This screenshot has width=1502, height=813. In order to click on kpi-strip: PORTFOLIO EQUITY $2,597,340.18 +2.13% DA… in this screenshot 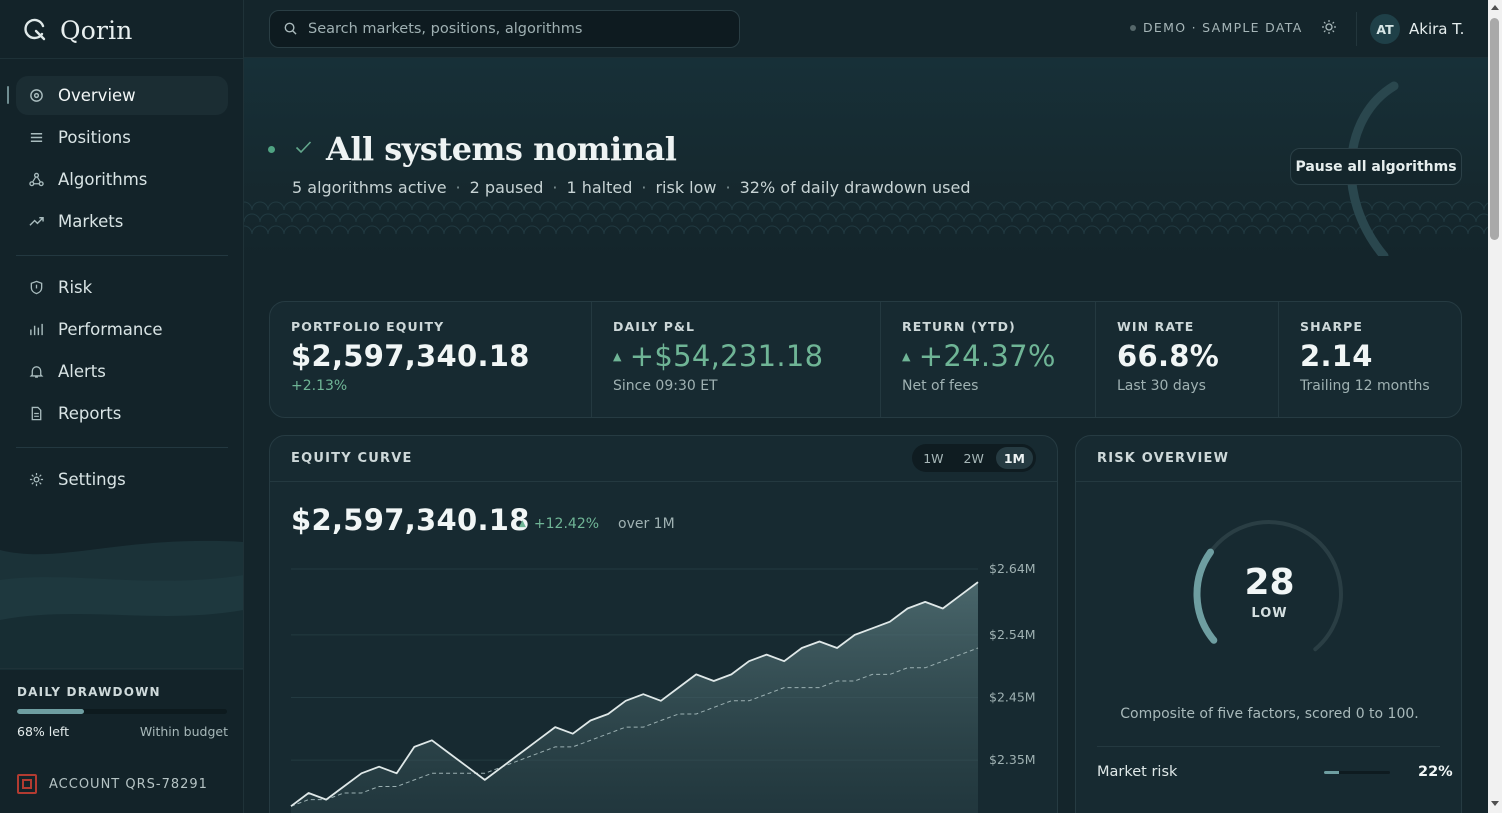, I will do `click(865, 359)`.